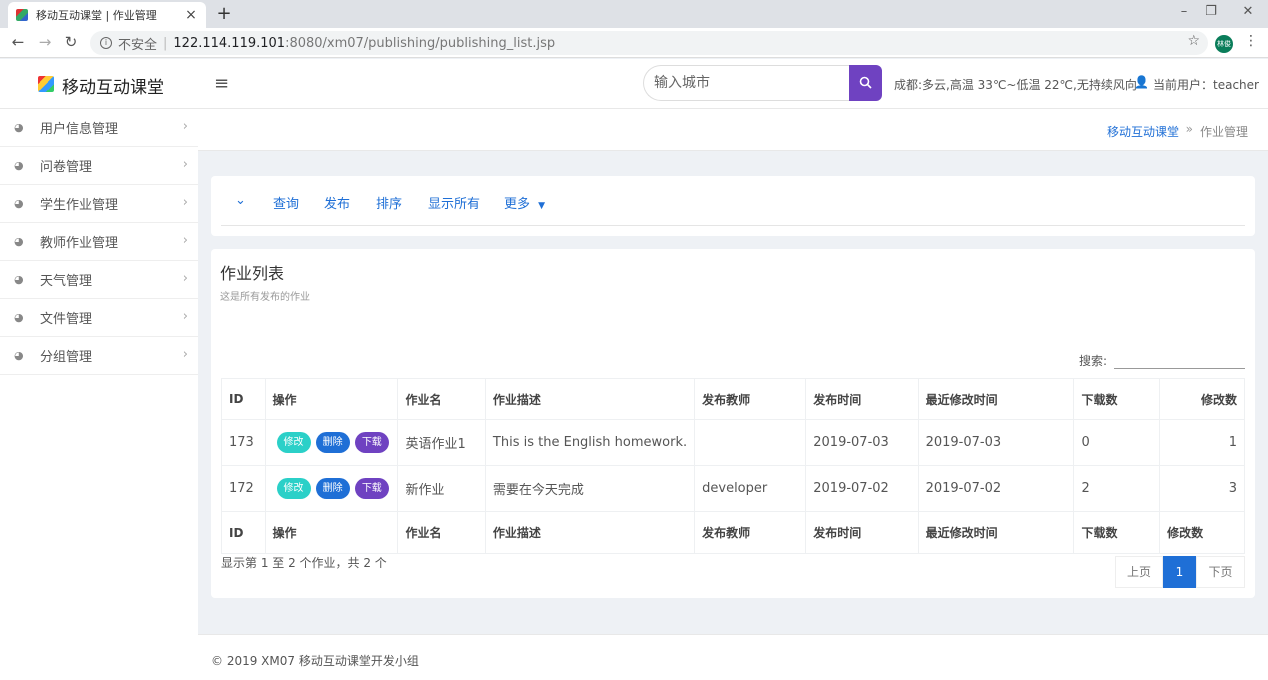 This screenshot has width=1268, height=680. I want to click on foot-header-actions: 操作, so click(331, 532).